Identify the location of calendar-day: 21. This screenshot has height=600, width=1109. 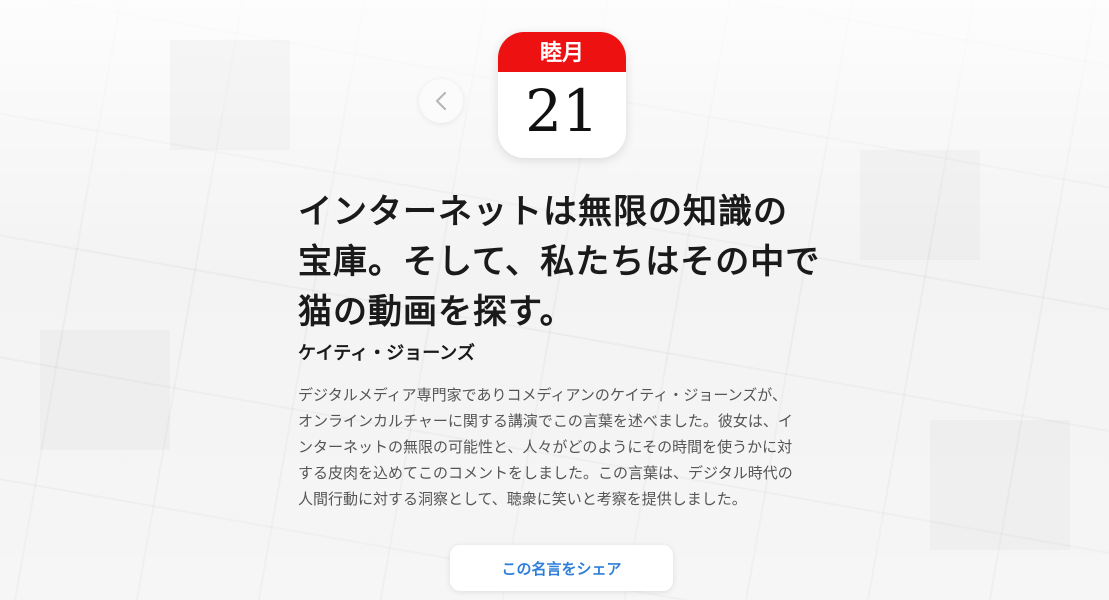
(562, 111).